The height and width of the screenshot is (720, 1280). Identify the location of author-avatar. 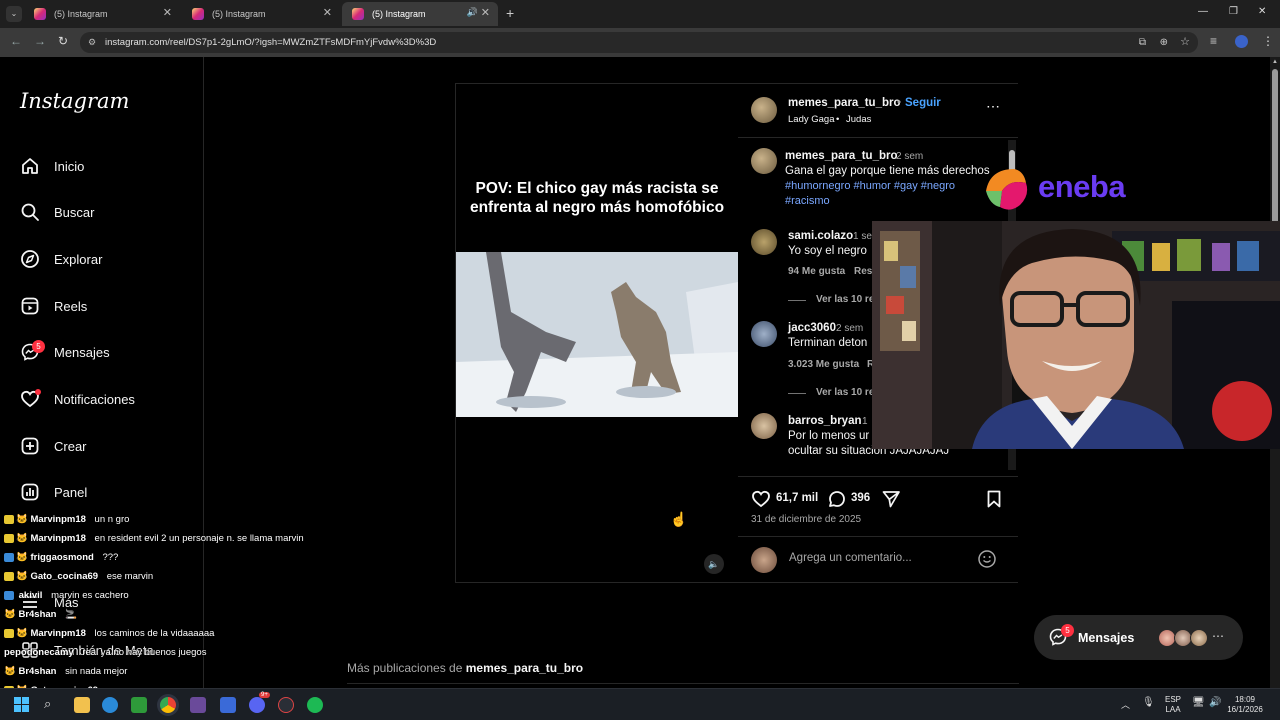
(764, 110).